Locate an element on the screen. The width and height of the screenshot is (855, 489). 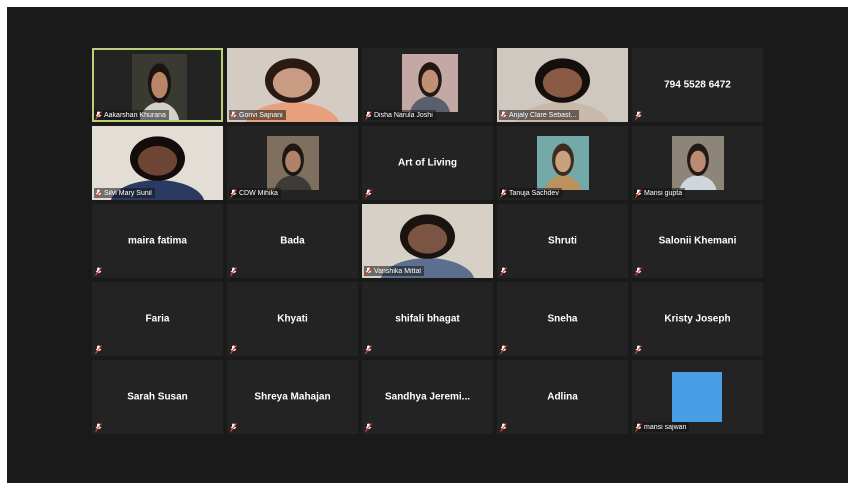
participant-tile: Art of Living is located at coordinates (427, 163).